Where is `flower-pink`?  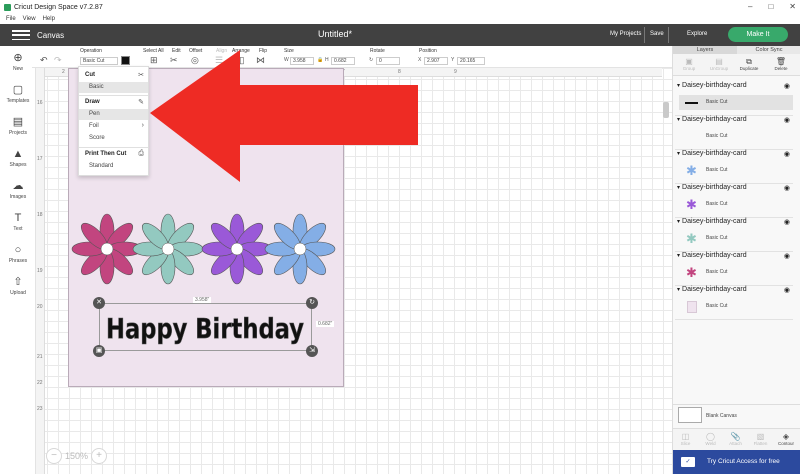 flower-pink is located at coordinates (107, 249).